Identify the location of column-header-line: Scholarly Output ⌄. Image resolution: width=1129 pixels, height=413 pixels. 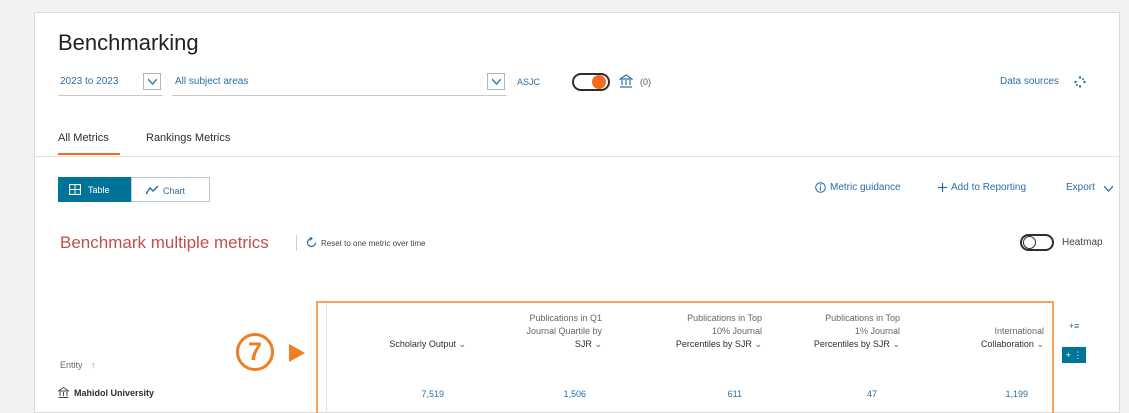
(401, 344).